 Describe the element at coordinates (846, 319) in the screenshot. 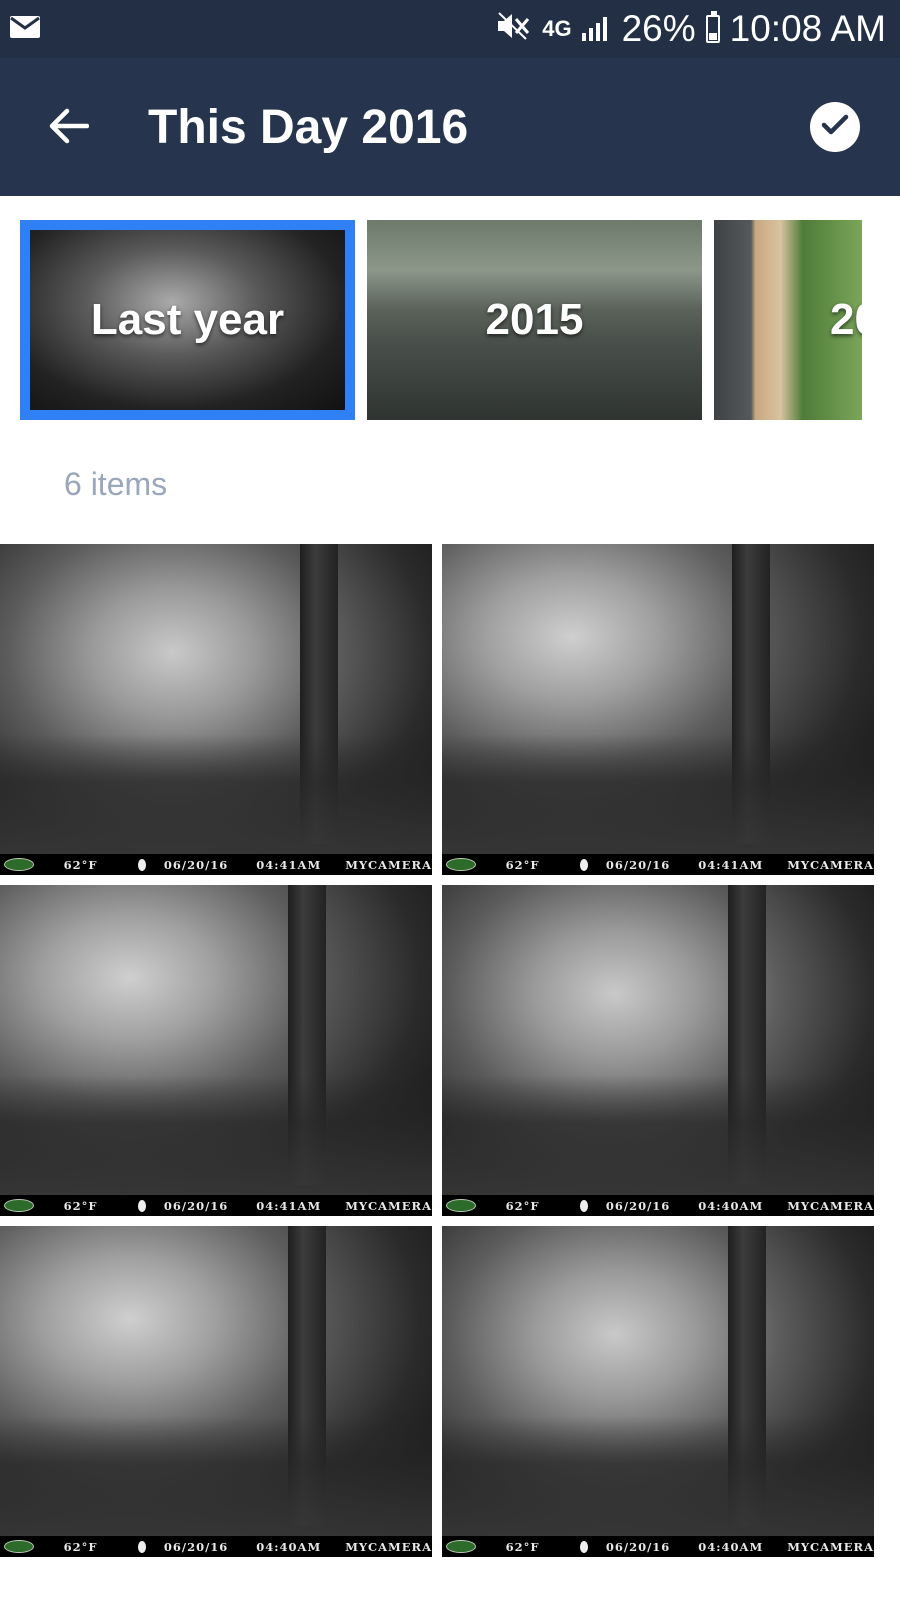

I see `tab-label: 2014` at that location.